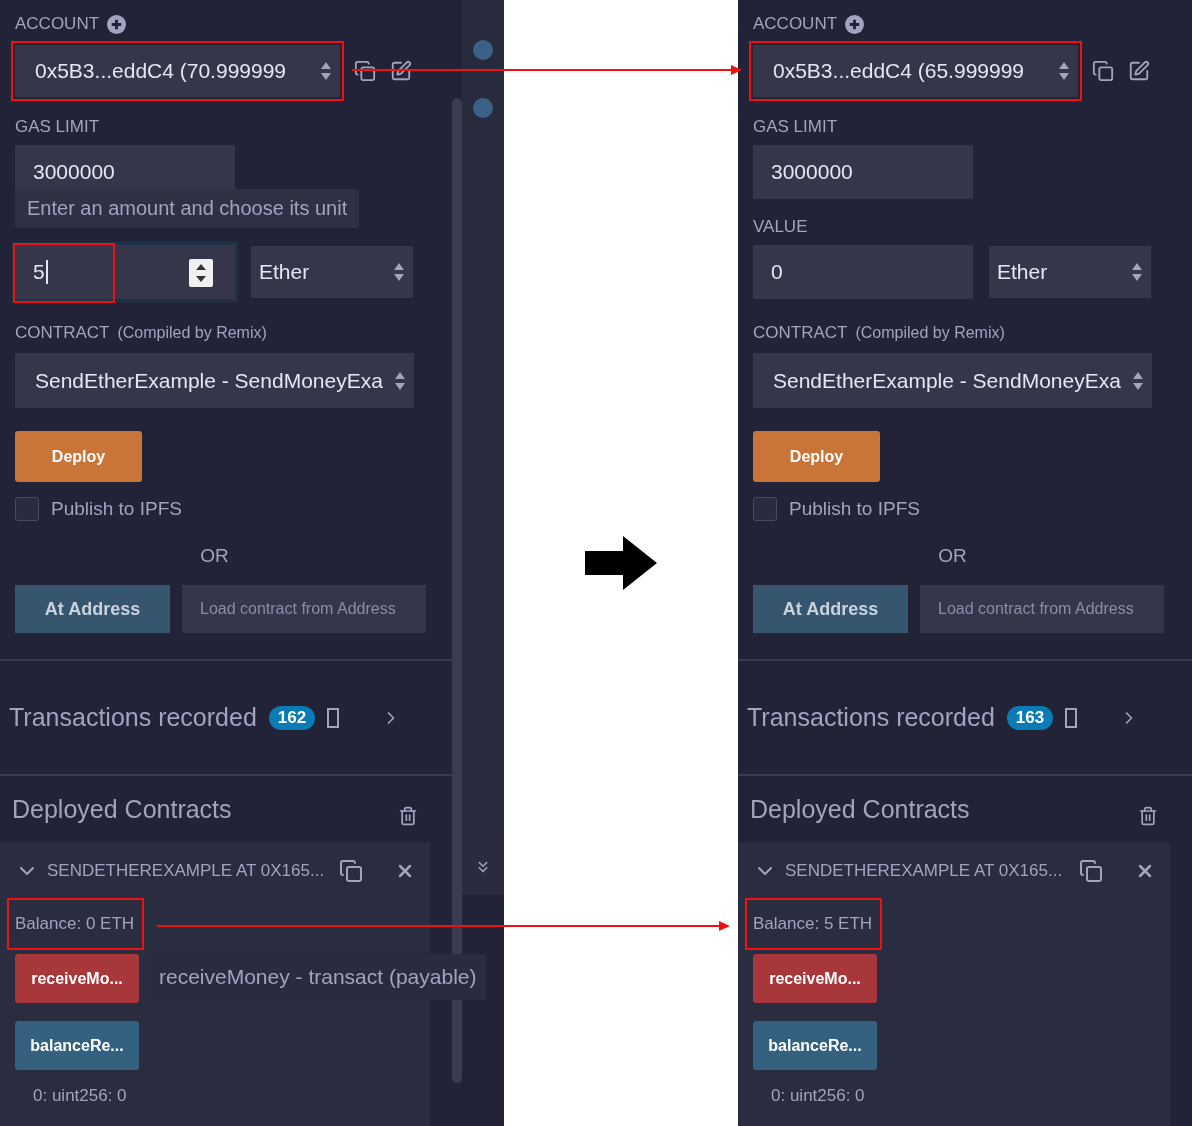 This screenshot has width=1192, height=1126. Describe the element at coordinates (780, 227) in the screenshot. I see `field-label: VALUE` at that location.